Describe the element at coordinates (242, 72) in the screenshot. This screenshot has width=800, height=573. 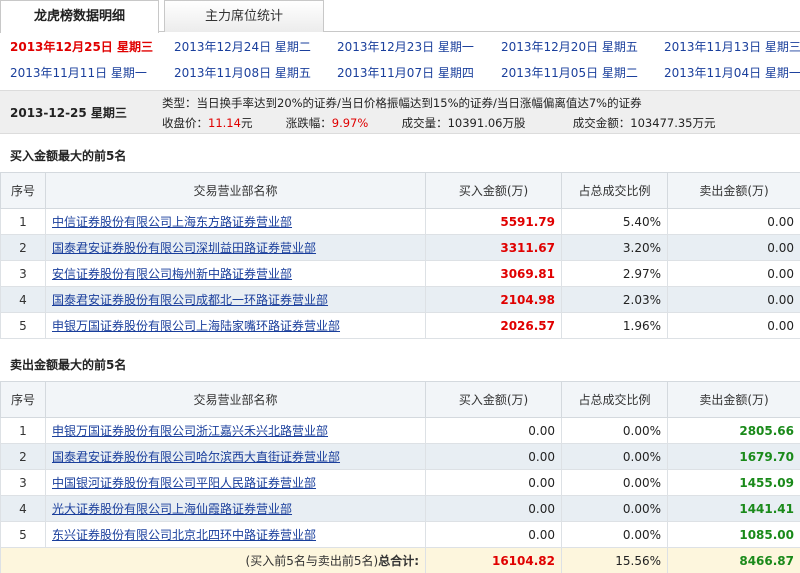
I see `date-link: 2013年11月08日 星期五` at that location.